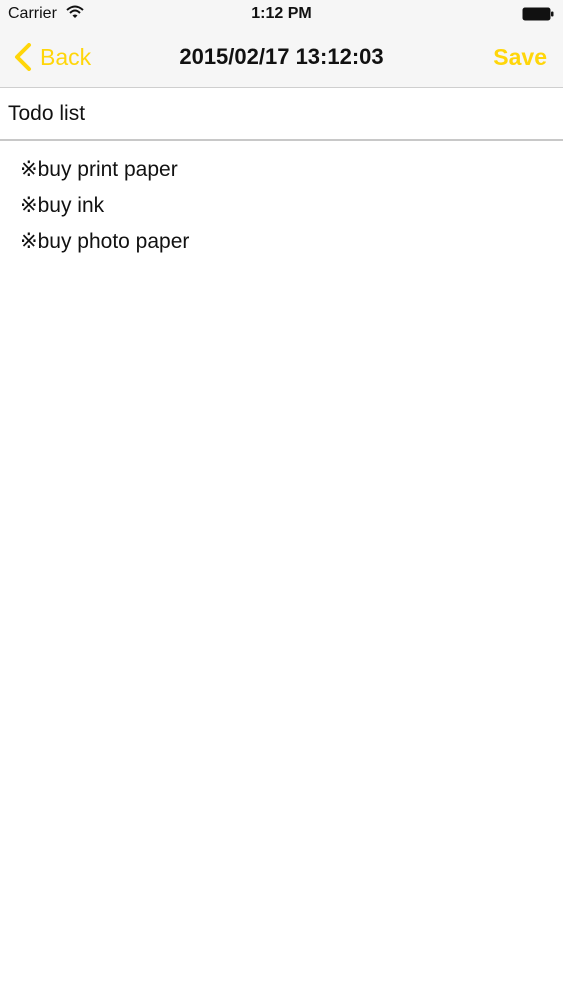 Image resolution: width=563 pixels, height=1000 pixels. I want to click on back-button-label: Back, so click(66, 56).